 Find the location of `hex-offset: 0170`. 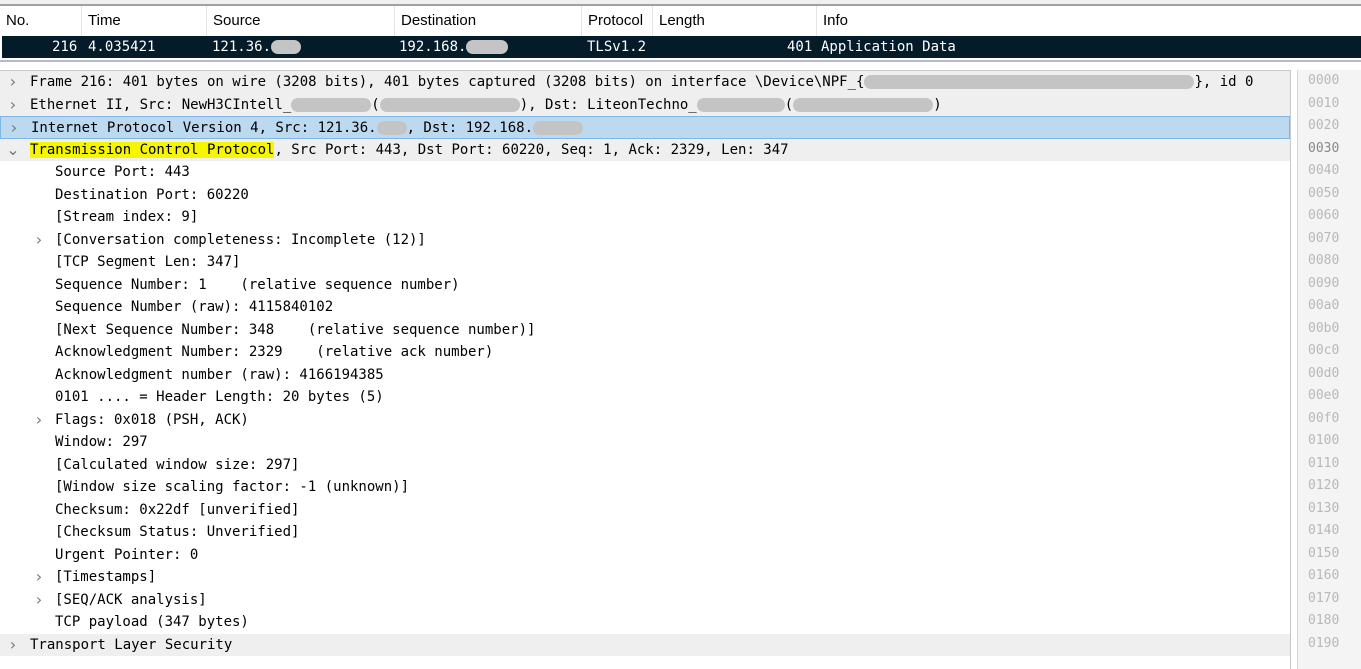

hex-offset: 0170 is located at coordinates (1324, 598).